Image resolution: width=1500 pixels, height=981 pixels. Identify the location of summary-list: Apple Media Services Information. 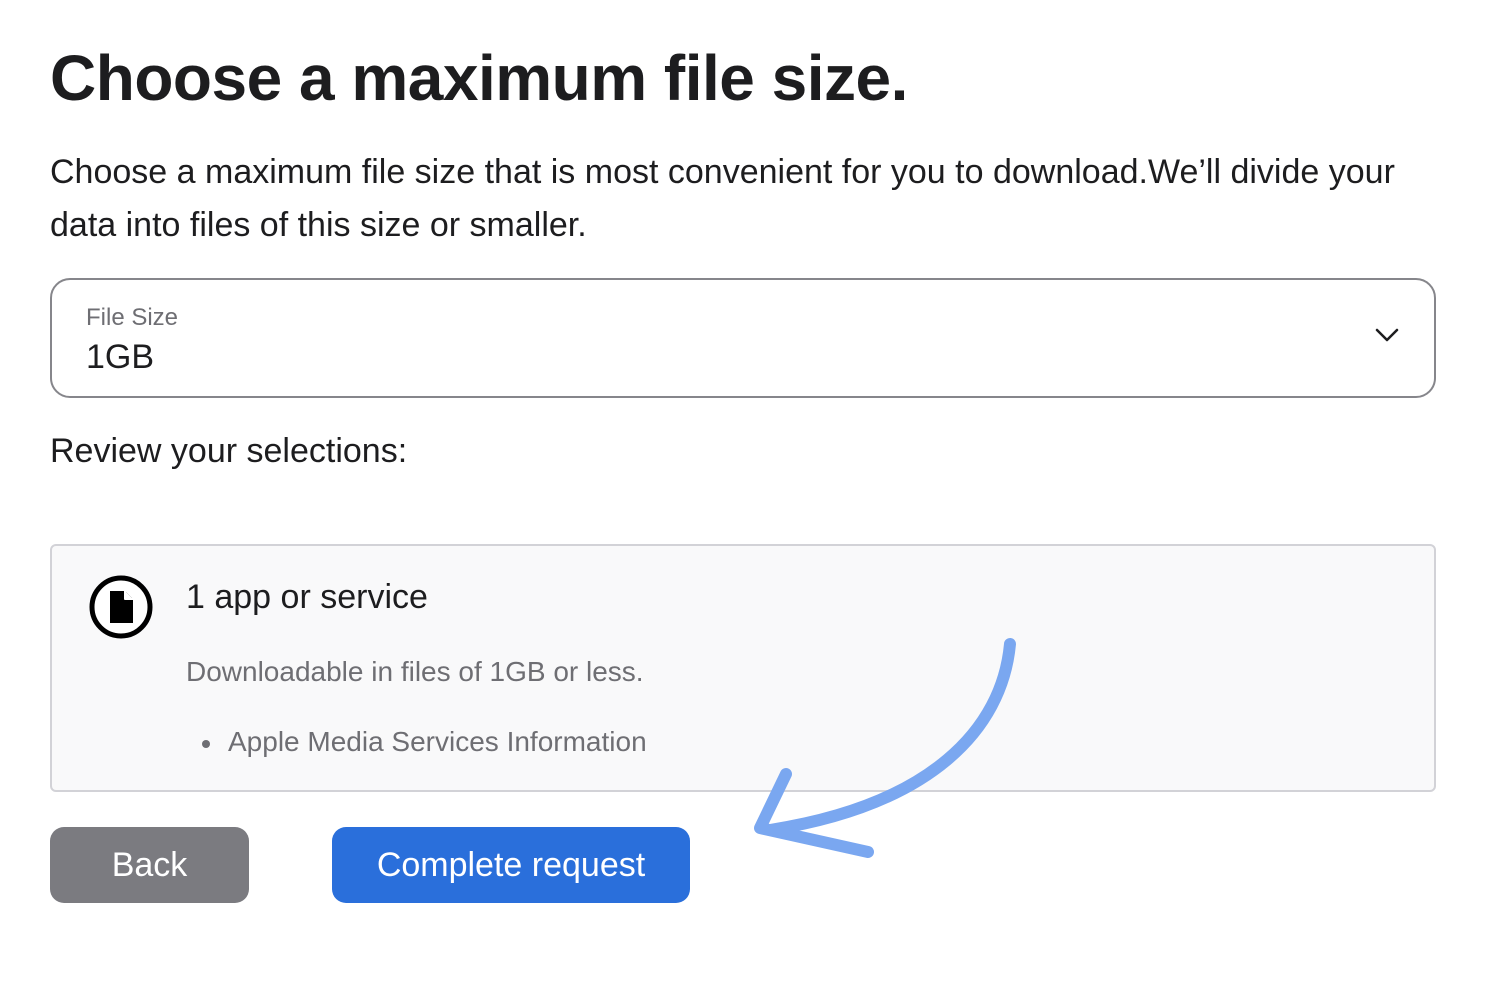
(424, 742).